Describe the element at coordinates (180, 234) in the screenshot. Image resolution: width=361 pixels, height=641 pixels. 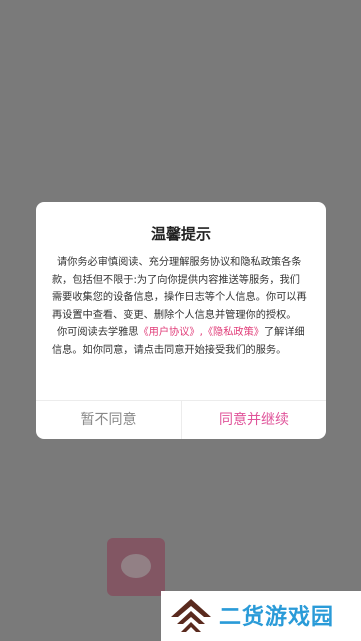
I see `dialog-title: 温馨提示` at that location.